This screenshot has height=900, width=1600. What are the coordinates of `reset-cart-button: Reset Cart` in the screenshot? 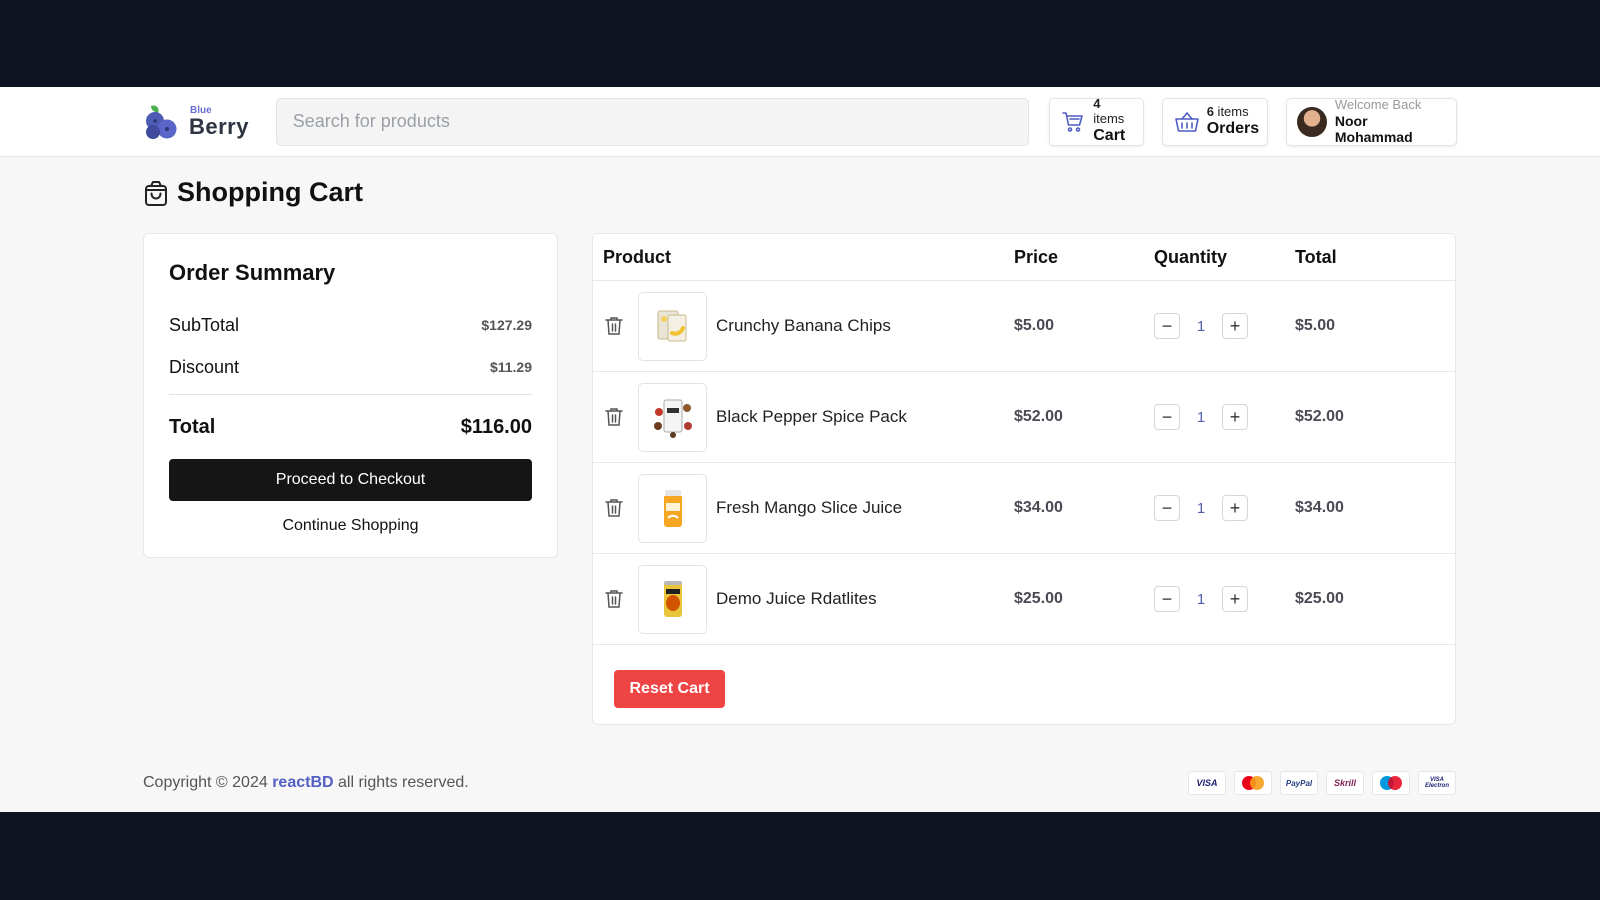 It's located at (669, 689).